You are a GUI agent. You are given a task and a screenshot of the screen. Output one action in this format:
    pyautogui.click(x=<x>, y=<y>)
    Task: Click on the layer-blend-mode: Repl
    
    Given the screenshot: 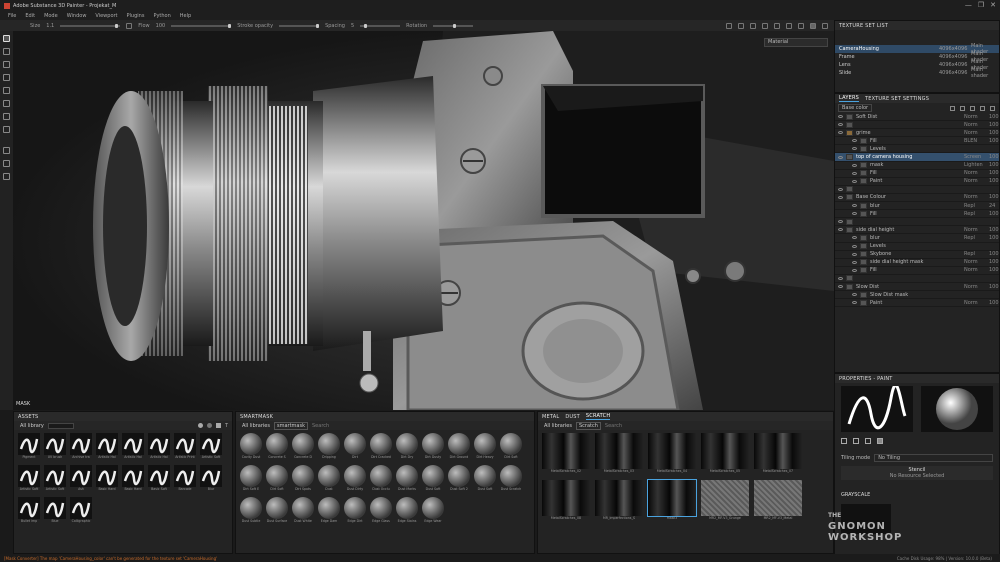 What is the action you would take?
    pyautogui.click(x=975, y=238)
    